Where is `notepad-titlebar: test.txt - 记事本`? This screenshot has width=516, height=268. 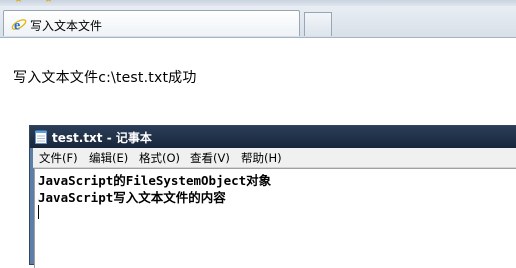
notepad-titlebar: test.txt - 记事本 is located at coordinates (273, 137).